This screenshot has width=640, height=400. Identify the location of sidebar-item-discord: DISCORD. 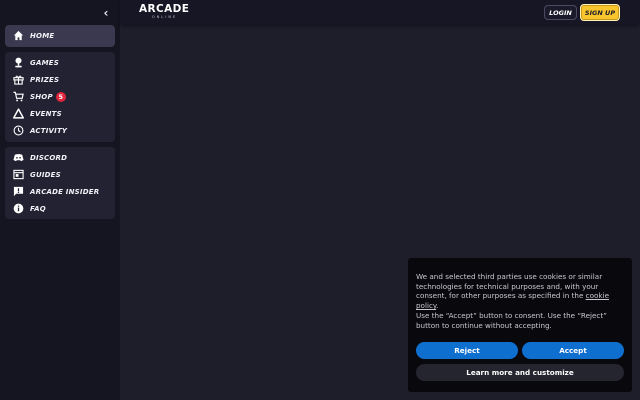
(60, 157).